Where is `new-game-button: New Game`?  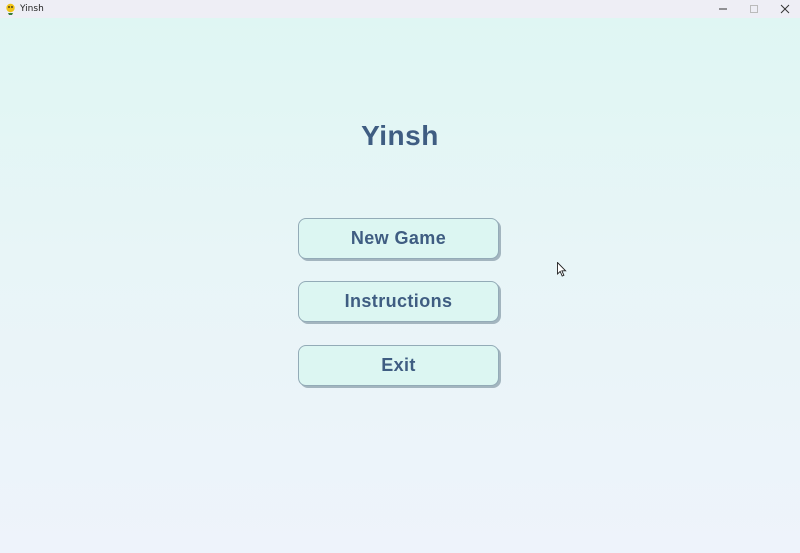 new-game-button: New Game is located at coordinates (398, 238).